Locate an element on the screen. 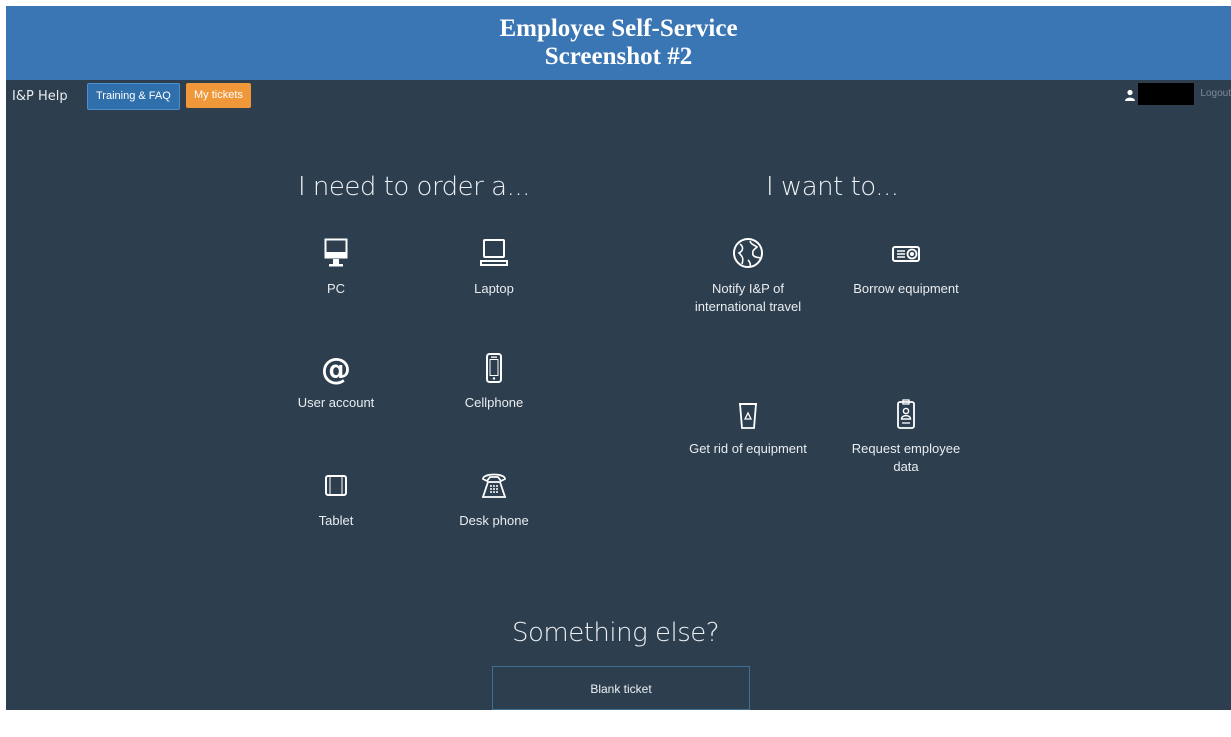  id-badge-icon is located at coordinates (906, 414).